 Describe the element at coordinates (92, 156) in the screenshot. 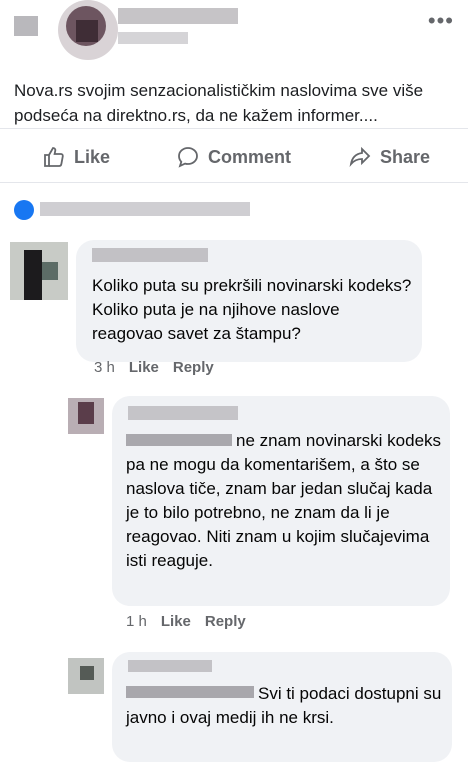

I see `like-label: Like` at that location.